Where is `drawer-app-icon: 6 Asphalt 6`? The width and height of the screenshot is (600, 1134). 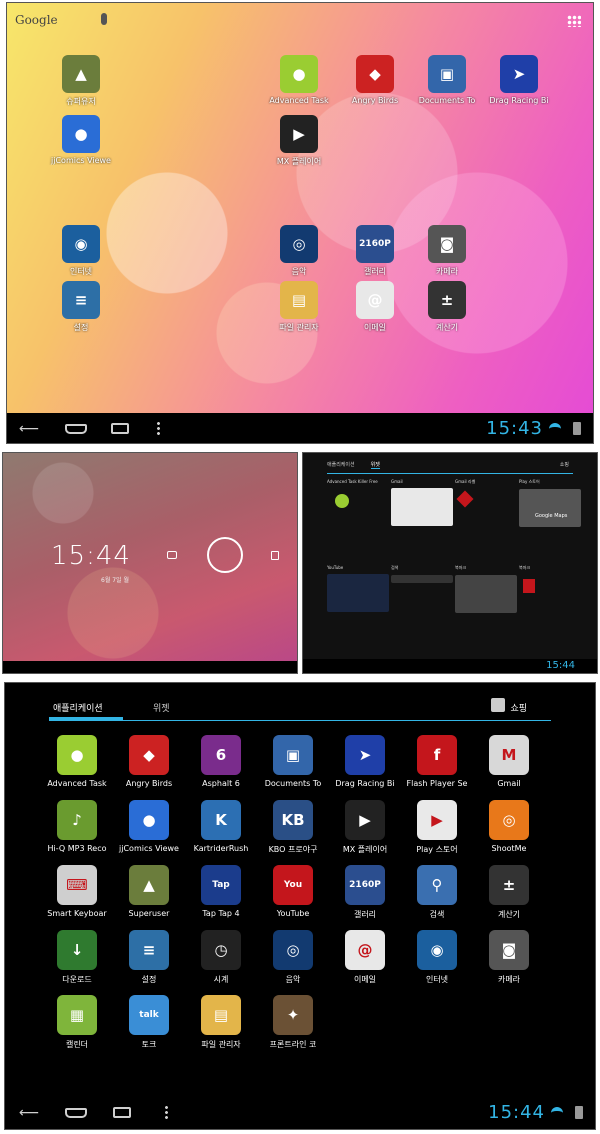 drawer-app-icon: 6 Asphalt 6 is located at coordinates (221, 761).